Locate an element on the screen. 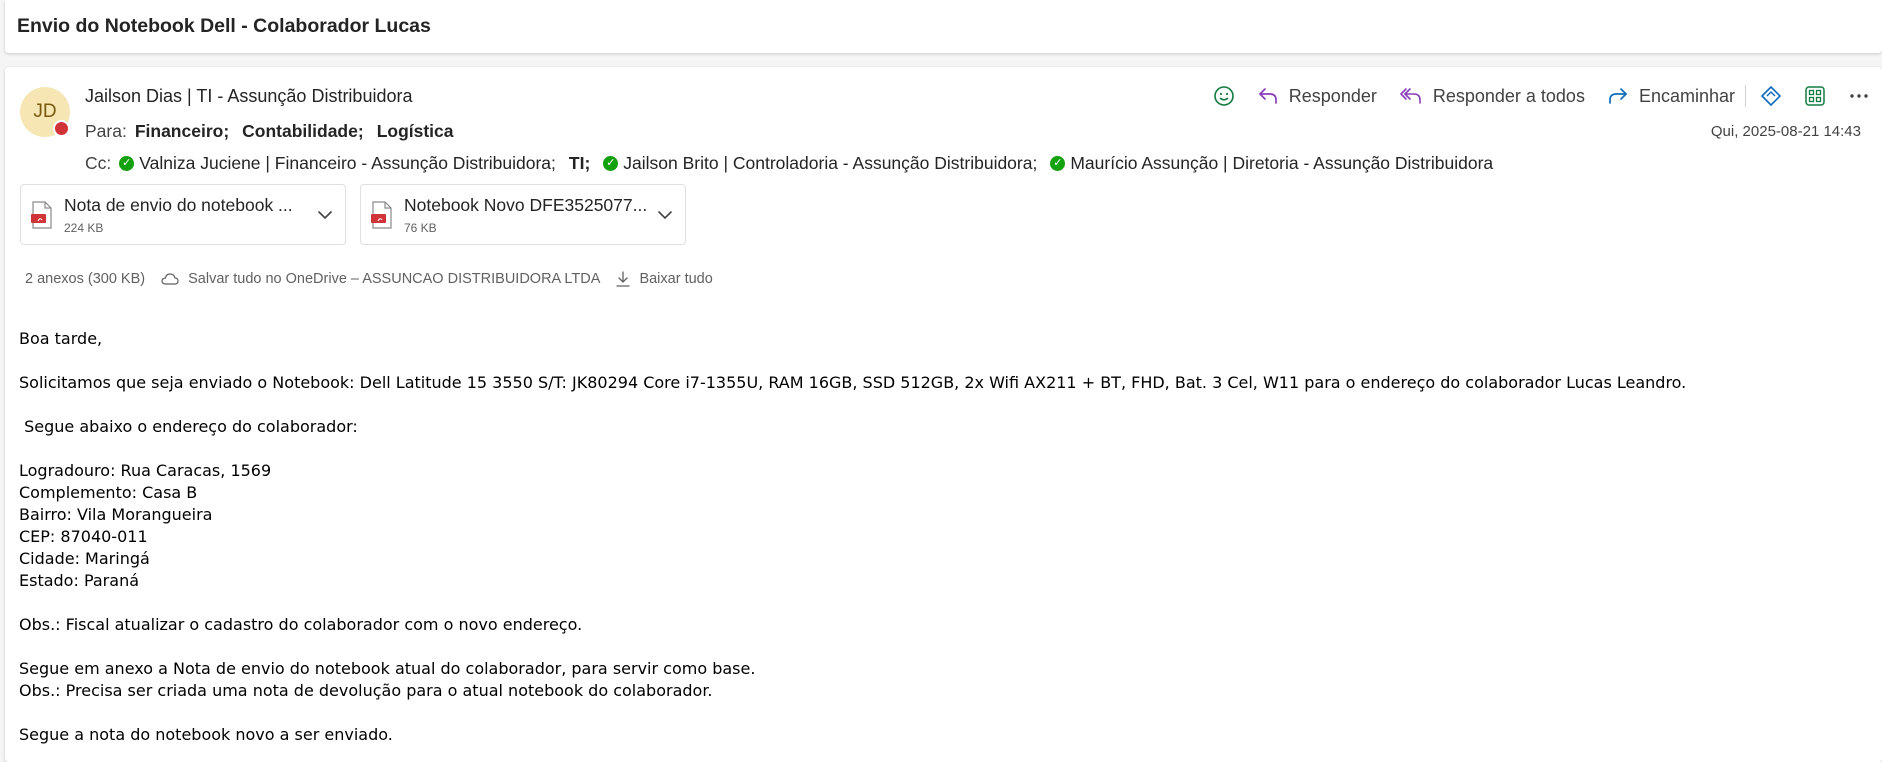 The width and height of the screenshot is (1882, 762). smiley-icon is located at coordinates (1223, 96).